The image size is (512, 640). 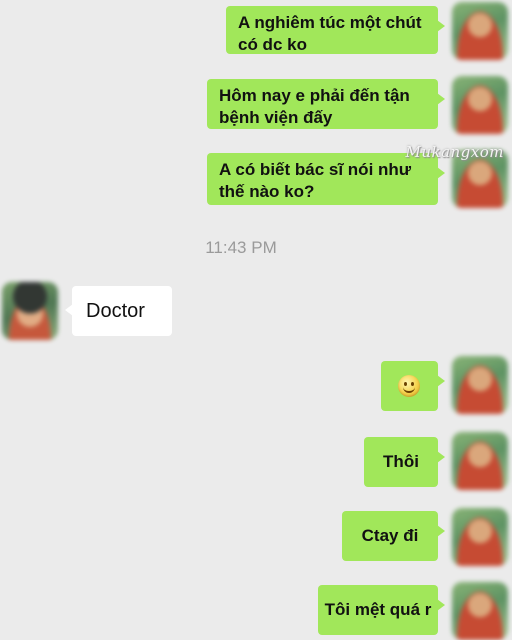 I want to click on message-bubble-received: Doctor, so click(x=118, y=311).